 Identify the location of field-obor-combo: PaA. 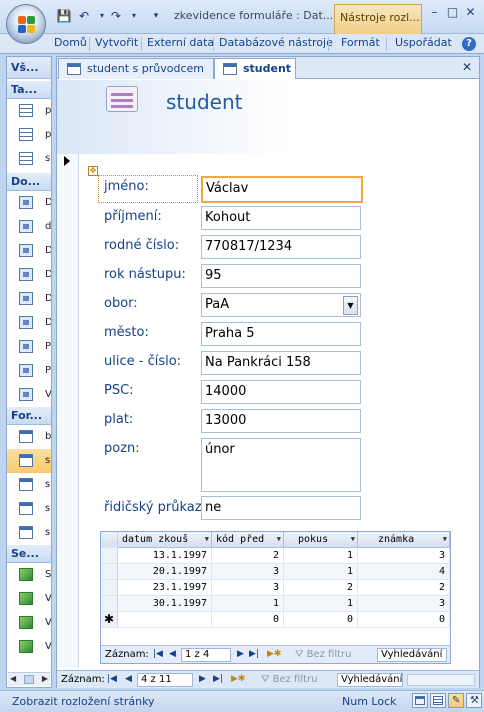
(281, 305).